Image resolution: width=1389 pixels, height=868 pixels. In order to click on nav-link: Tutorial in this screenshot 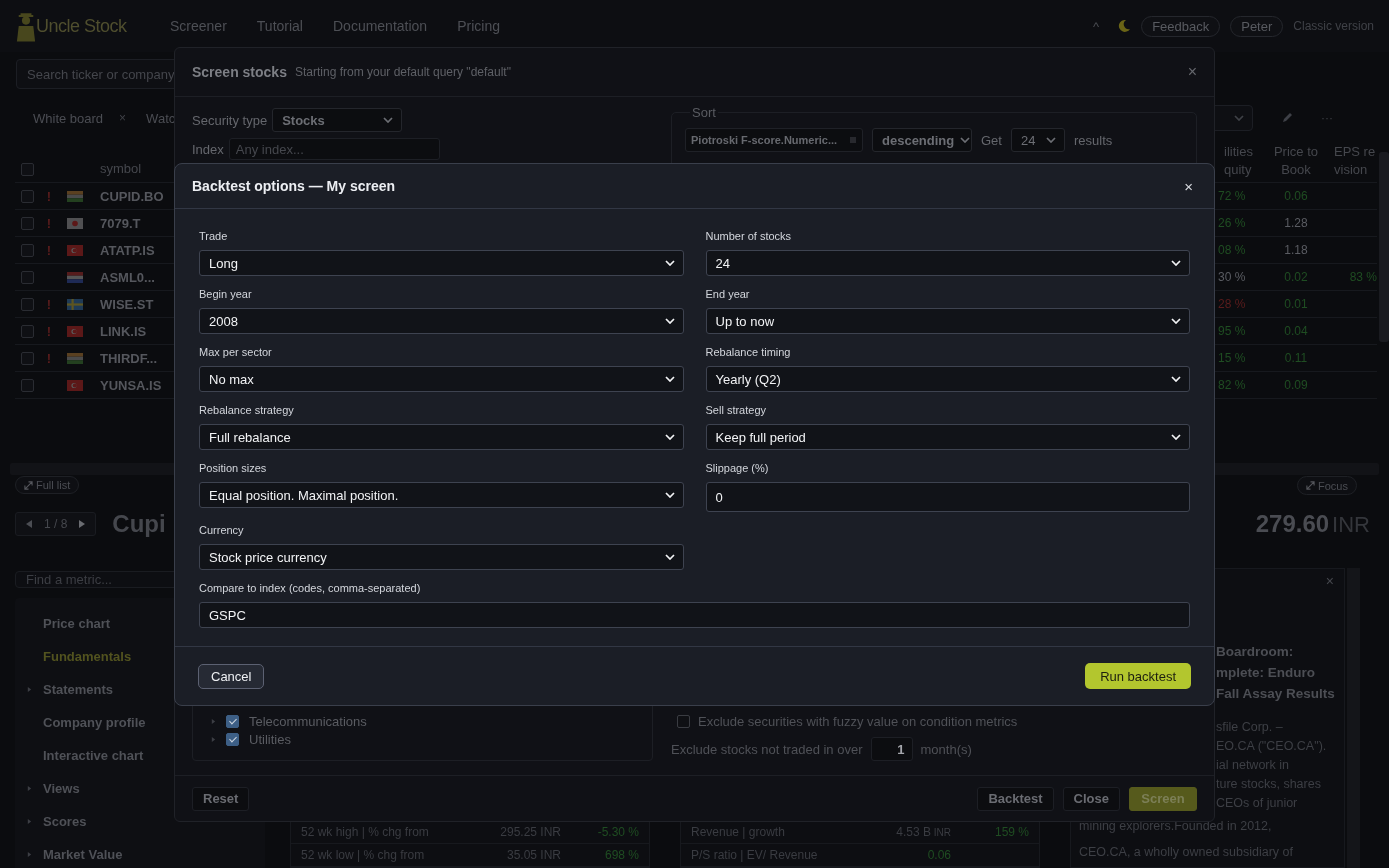, I will do `click(279, 26)`.